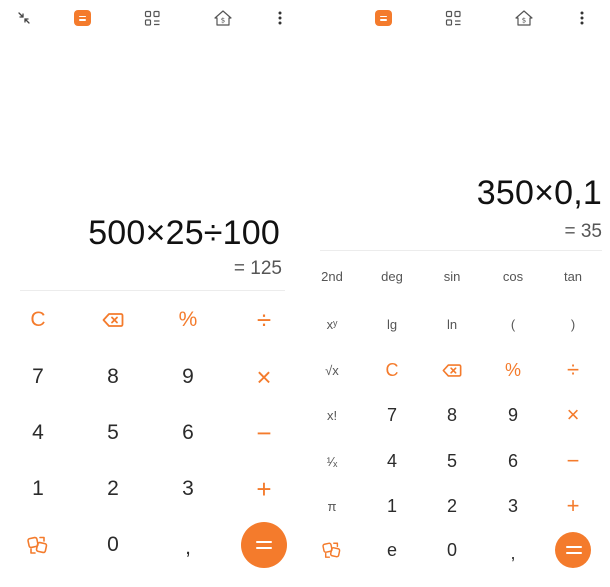 This screenshot has width=610, height=587. Describe the element at coordinates (392, 276) in the screenshot. I see `deg-button: deg` at that location.